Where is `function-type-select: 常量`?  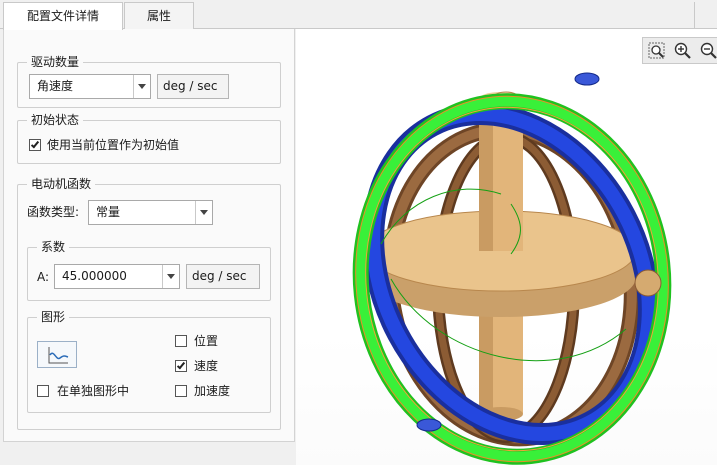
function-type-select: 常量 is located at coordinates (150, 212).